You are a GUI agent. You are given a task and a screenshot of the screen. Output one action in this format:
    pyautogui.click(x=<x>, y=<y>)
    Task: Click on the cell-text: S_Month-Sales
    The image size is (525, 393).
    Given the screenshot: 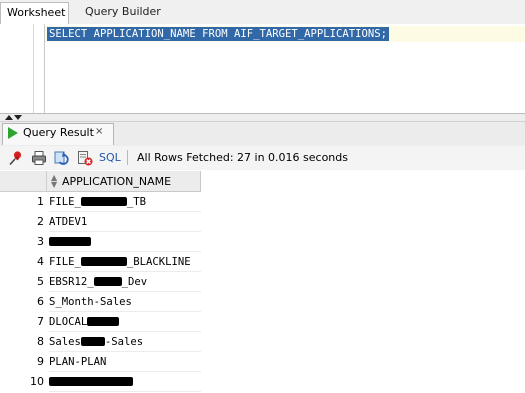 What is the action you would take?
    pyautogui.click(x=90, y=302)
    